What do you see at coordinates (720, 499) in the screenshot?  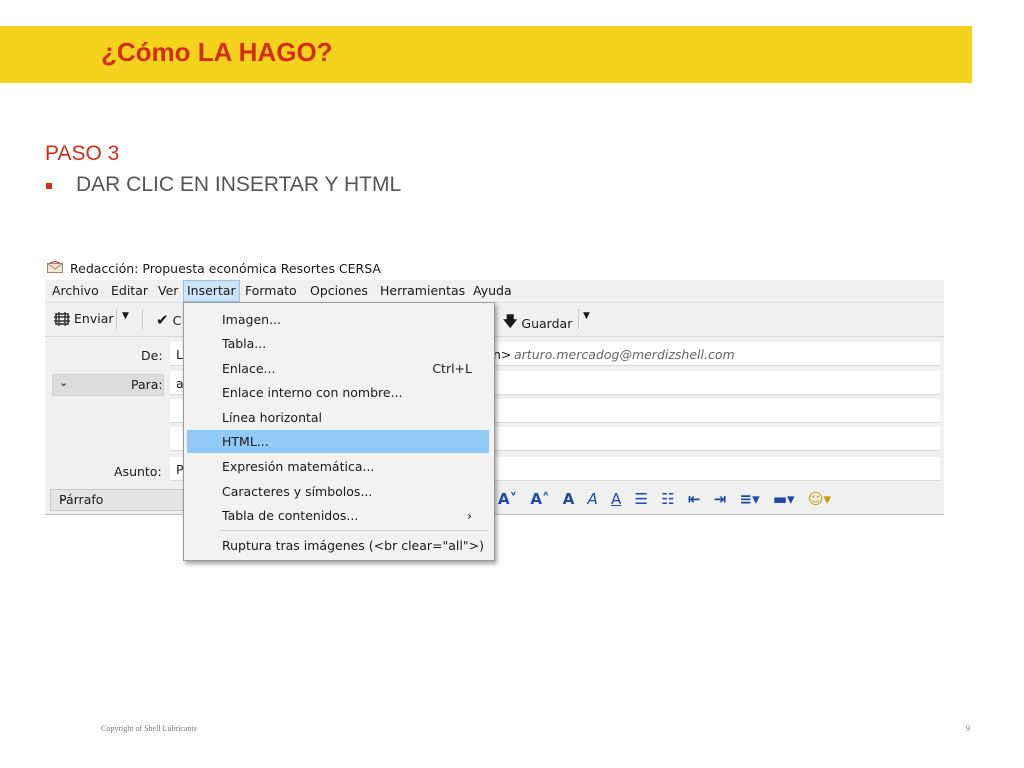 I see `indent-icon: ⇥` at bounding box center [720, 499].